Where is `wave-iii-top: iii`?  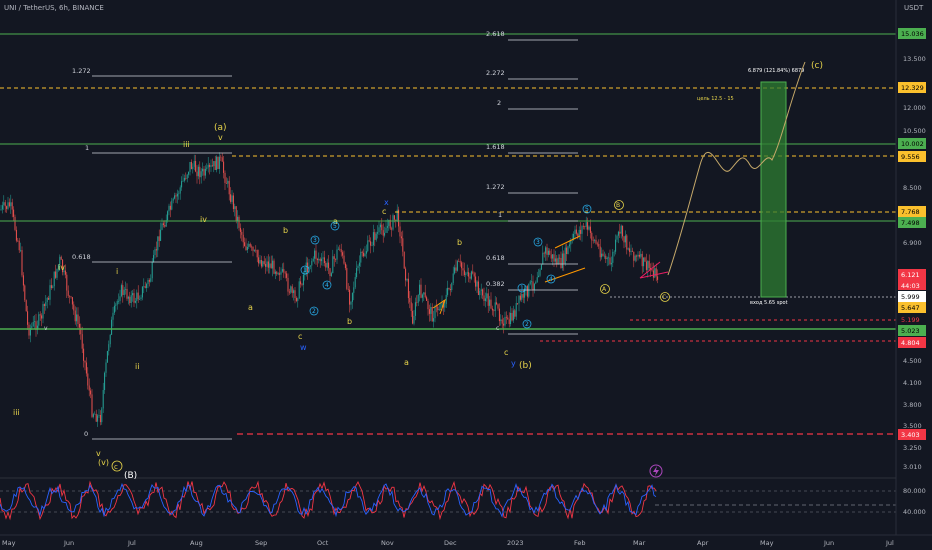
wave-iii-top: iii is located at coordinates (186, 144).